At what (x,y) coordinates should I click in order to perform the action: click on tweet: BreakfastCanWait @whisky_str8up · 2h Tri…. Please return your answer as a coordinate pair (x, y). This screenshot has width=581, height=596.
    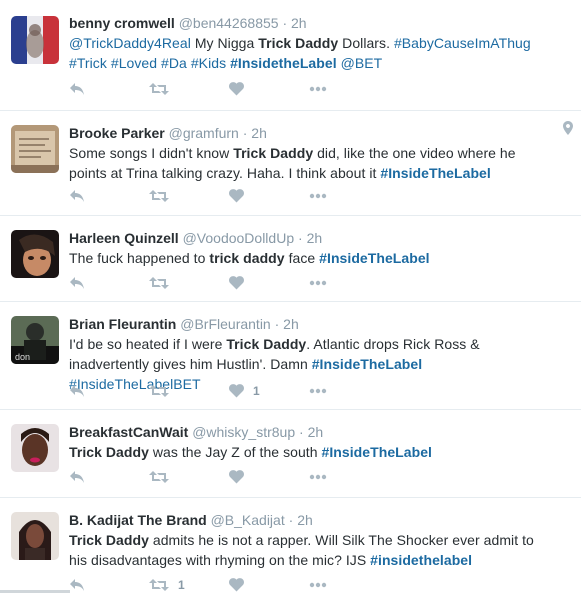
    Looking at the image, I should click on (290, 454).